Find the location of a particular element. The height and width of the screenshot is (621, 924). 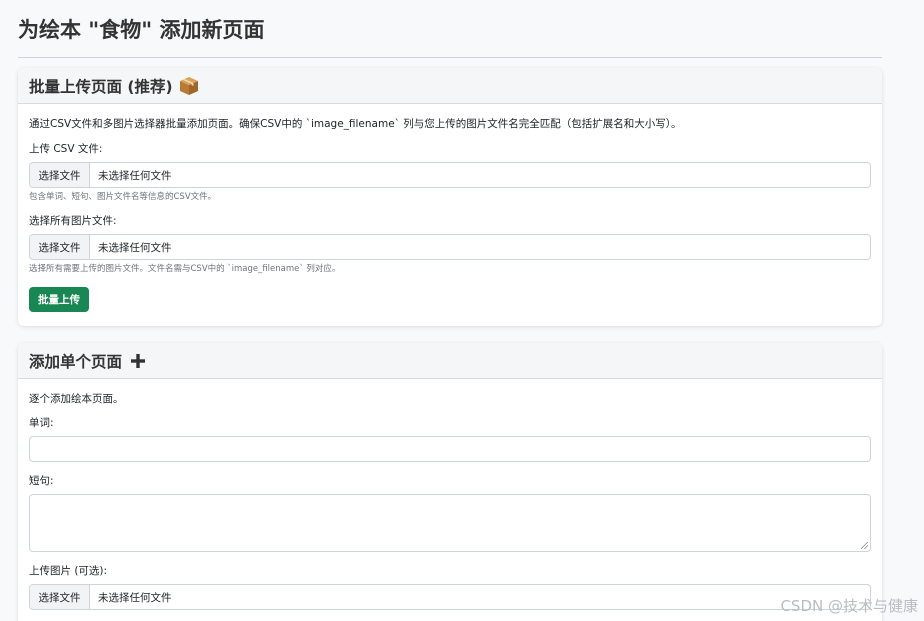

image-file-name: 未选择任何文件 is located at coordinates (135, 597).